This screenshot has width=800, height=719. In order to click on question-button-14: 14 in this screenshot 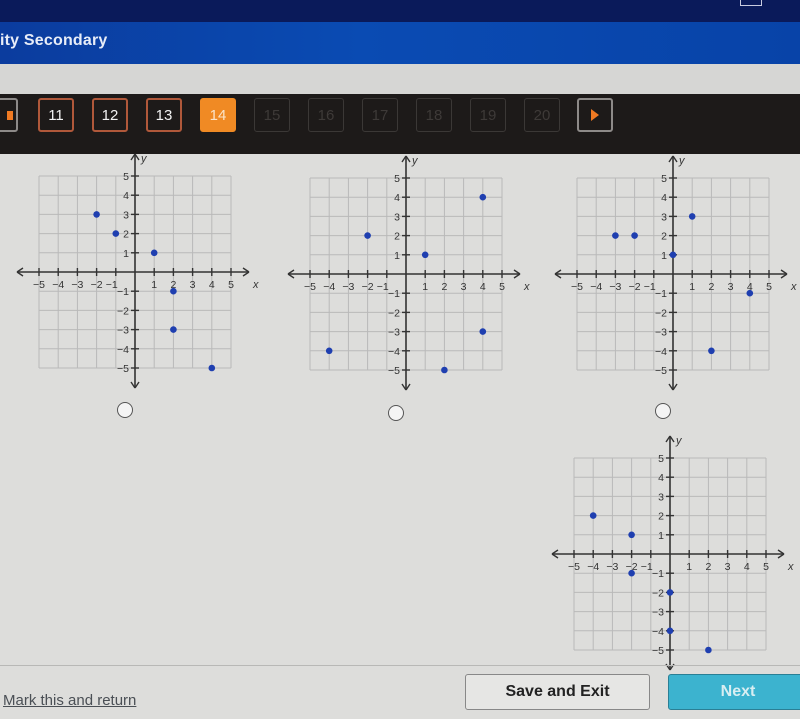, I will do `click(218, 115)`.